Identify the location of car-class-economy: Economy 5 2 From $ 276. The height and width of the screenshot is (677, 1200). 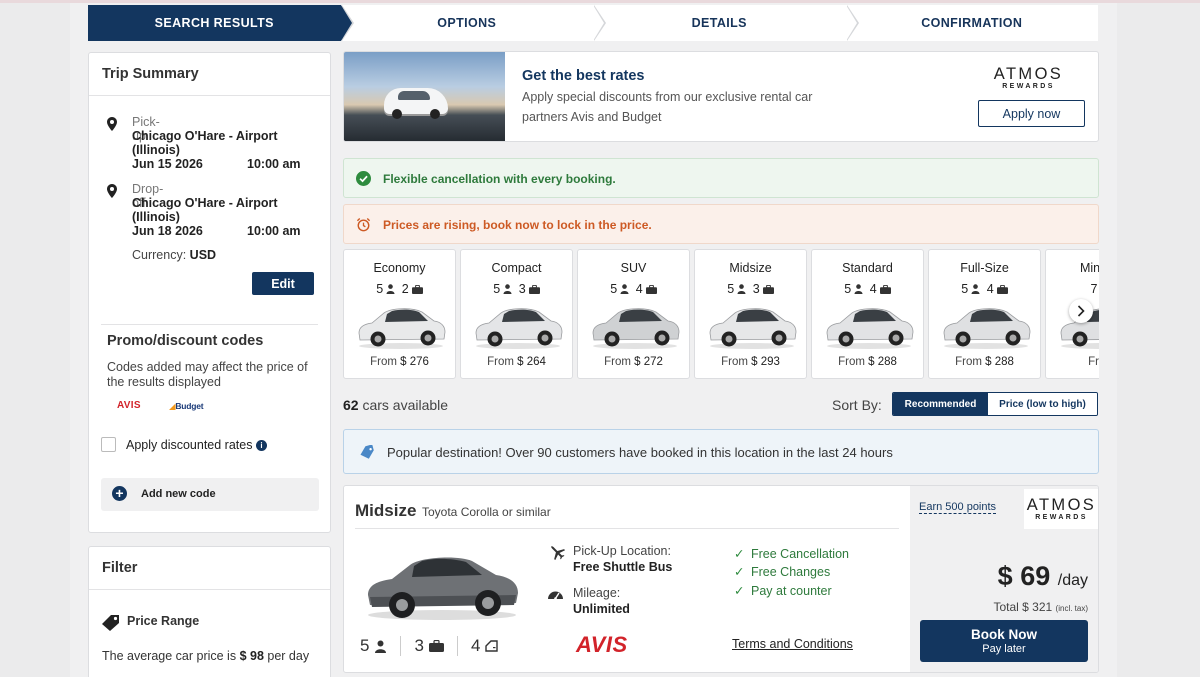
(399, 314).